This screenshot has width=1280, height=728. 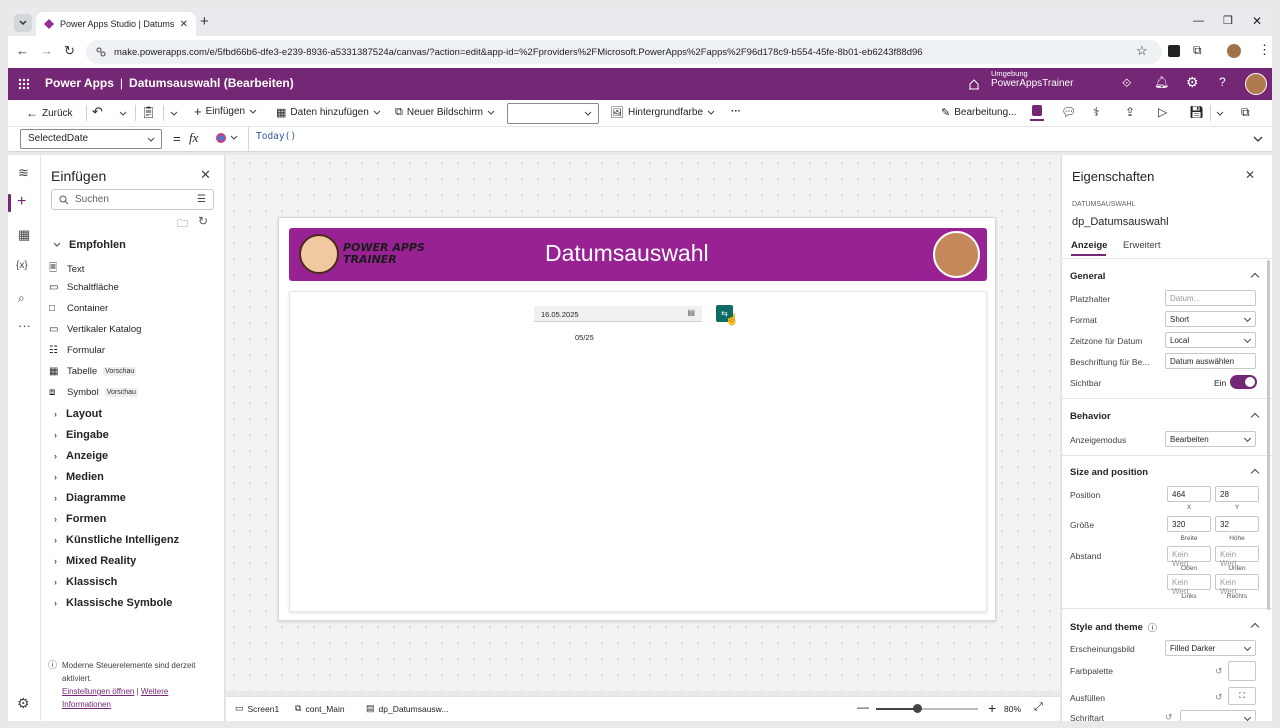 I want to click on section-style-theme-header: Style and theme ⓘ, so click(x=1113, y=627).